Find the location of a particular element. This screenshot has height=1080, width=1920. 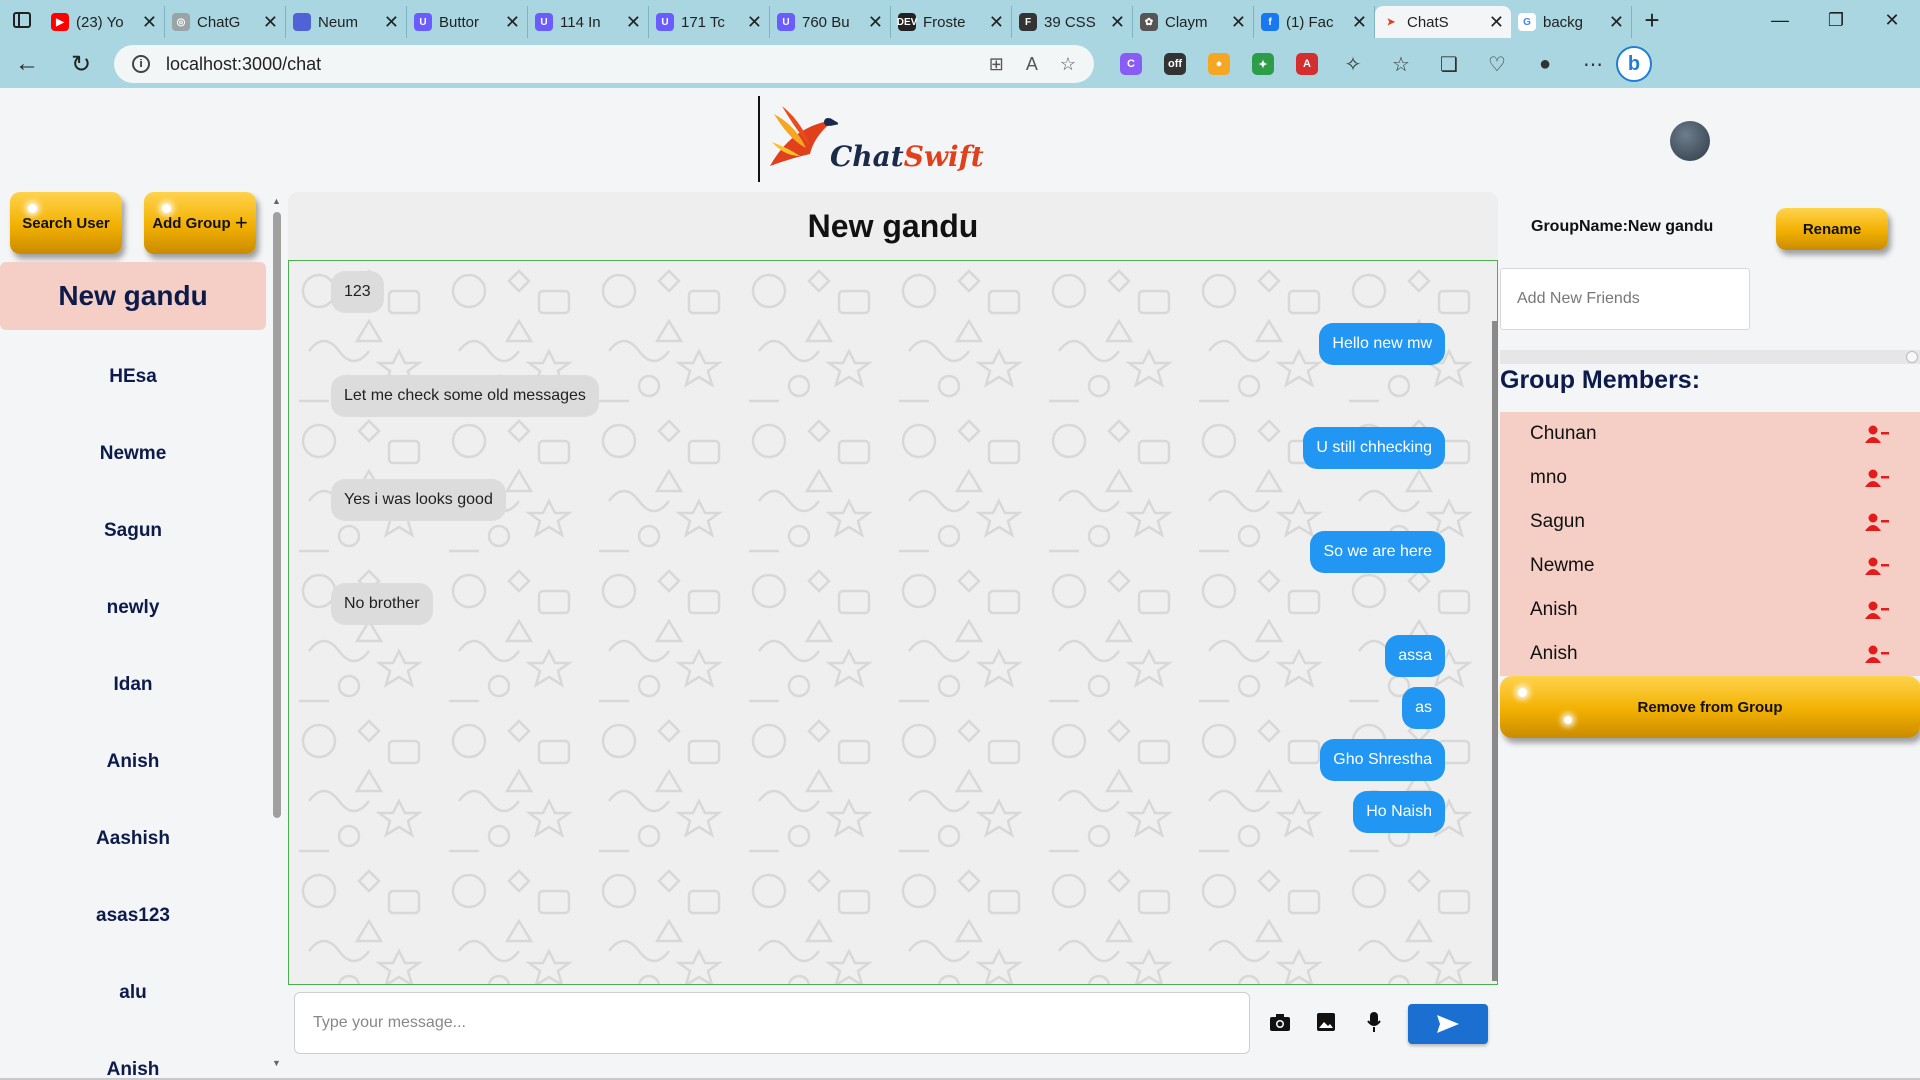

profile-icon: ● is located at coordinates (1545, 64).